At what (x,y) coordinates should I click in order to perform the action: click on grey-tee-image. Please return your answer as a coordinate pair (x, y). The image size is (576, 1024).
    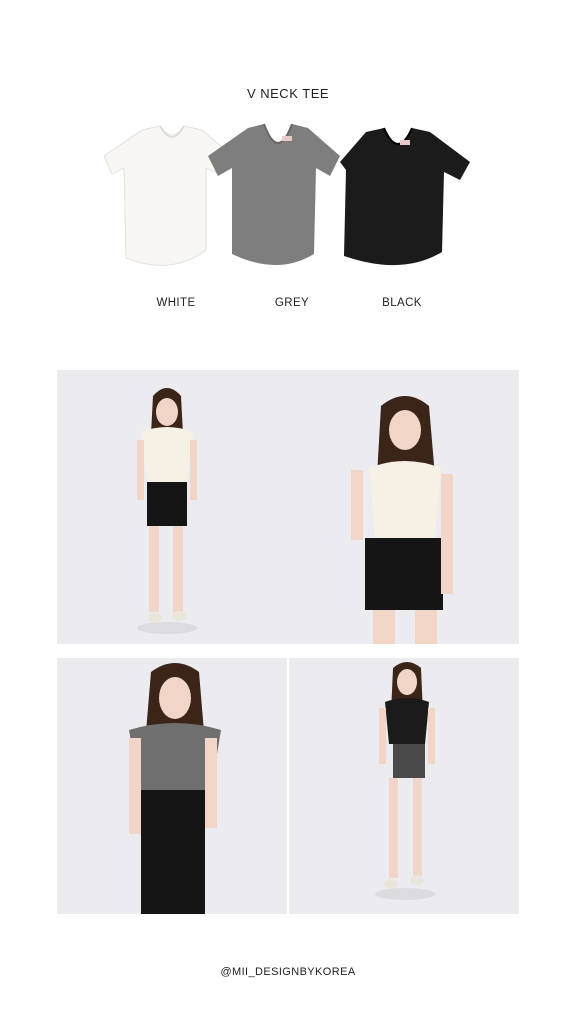
    Looking at the image, I should click on (278, 197).